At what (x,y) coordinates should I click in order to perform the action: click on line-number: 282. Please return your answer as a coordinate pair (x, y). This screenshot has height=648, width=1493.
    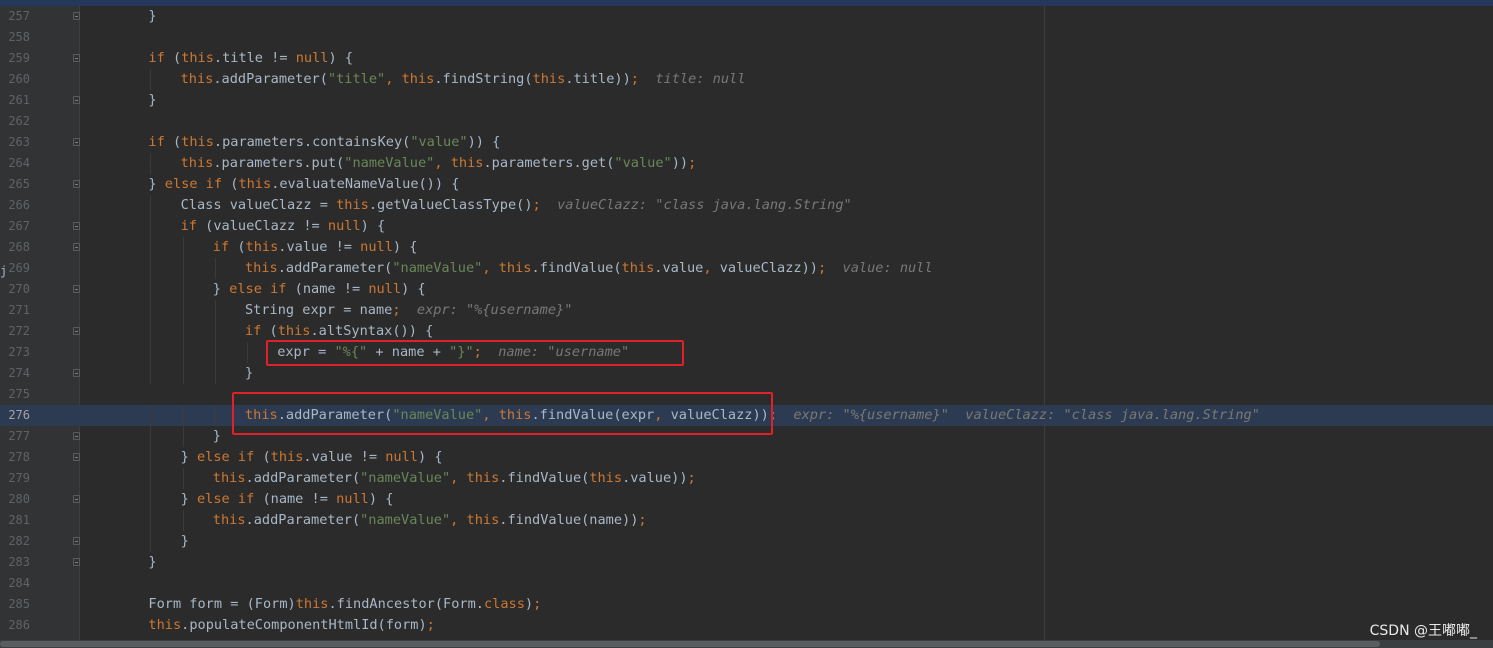
    Looking at the image, I should click on (15, 541).